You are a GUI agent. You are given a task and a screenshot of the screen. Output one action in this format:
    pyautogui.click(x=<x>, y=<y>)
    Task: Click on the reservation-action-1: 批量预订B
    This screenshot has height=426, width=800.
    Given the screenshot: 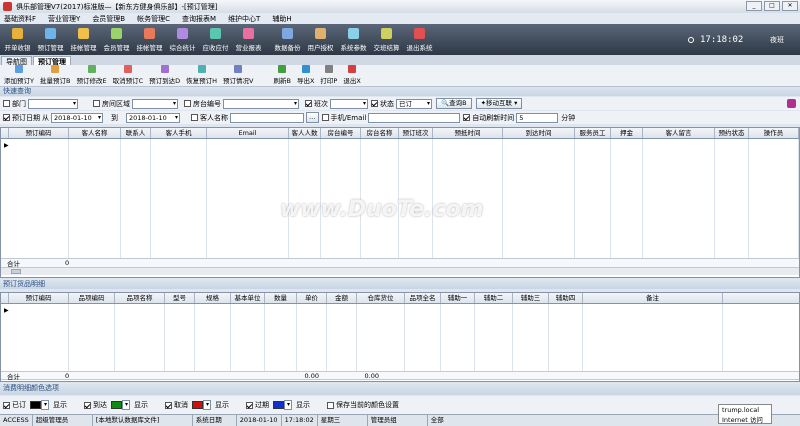 What is the action you would take?
    pyautogui.click(x=55, y=75)
    